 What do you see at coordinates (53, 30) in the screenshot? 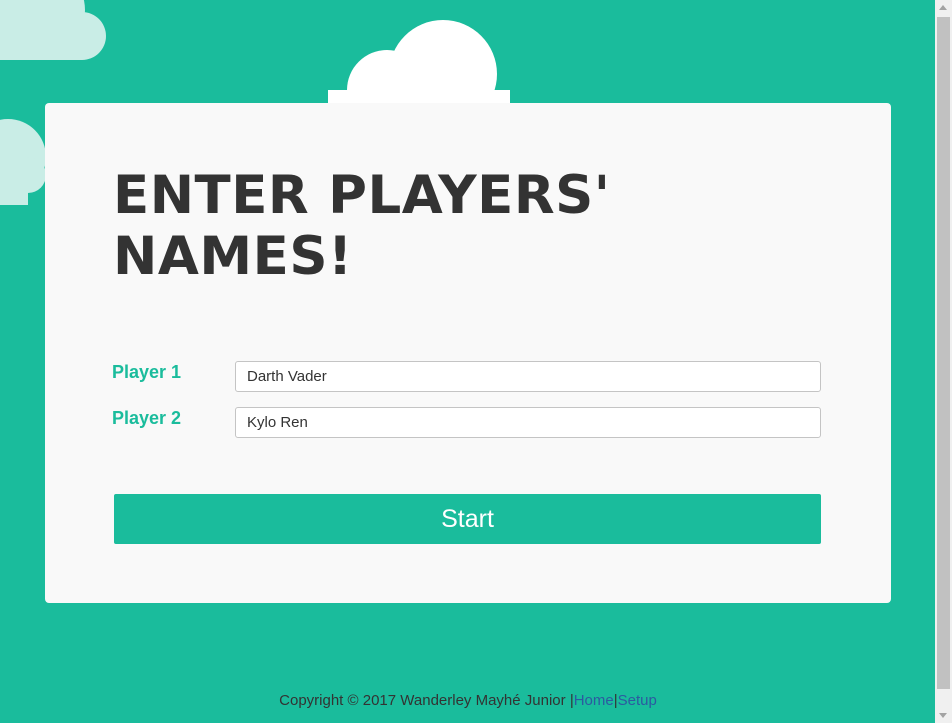
I see `cloud-top-left` at bounding box center [53, 30].